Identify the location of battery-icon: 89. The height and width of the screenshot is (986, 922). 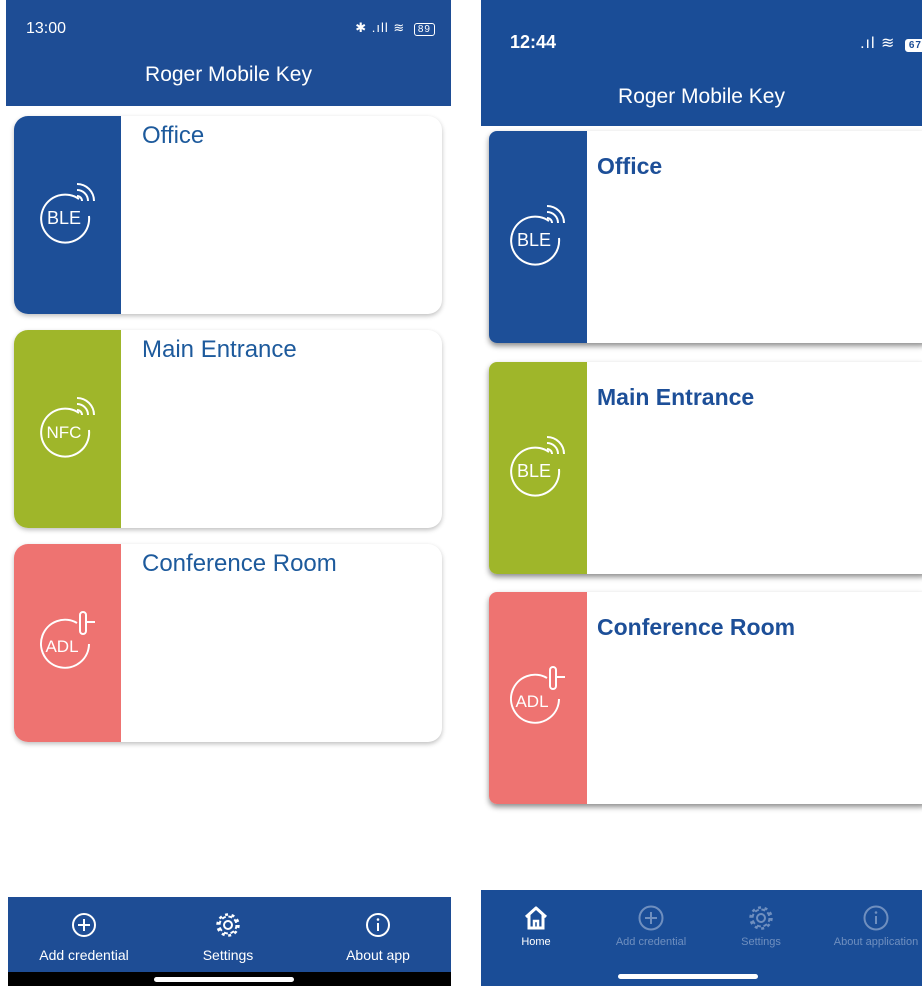
(424, 29).